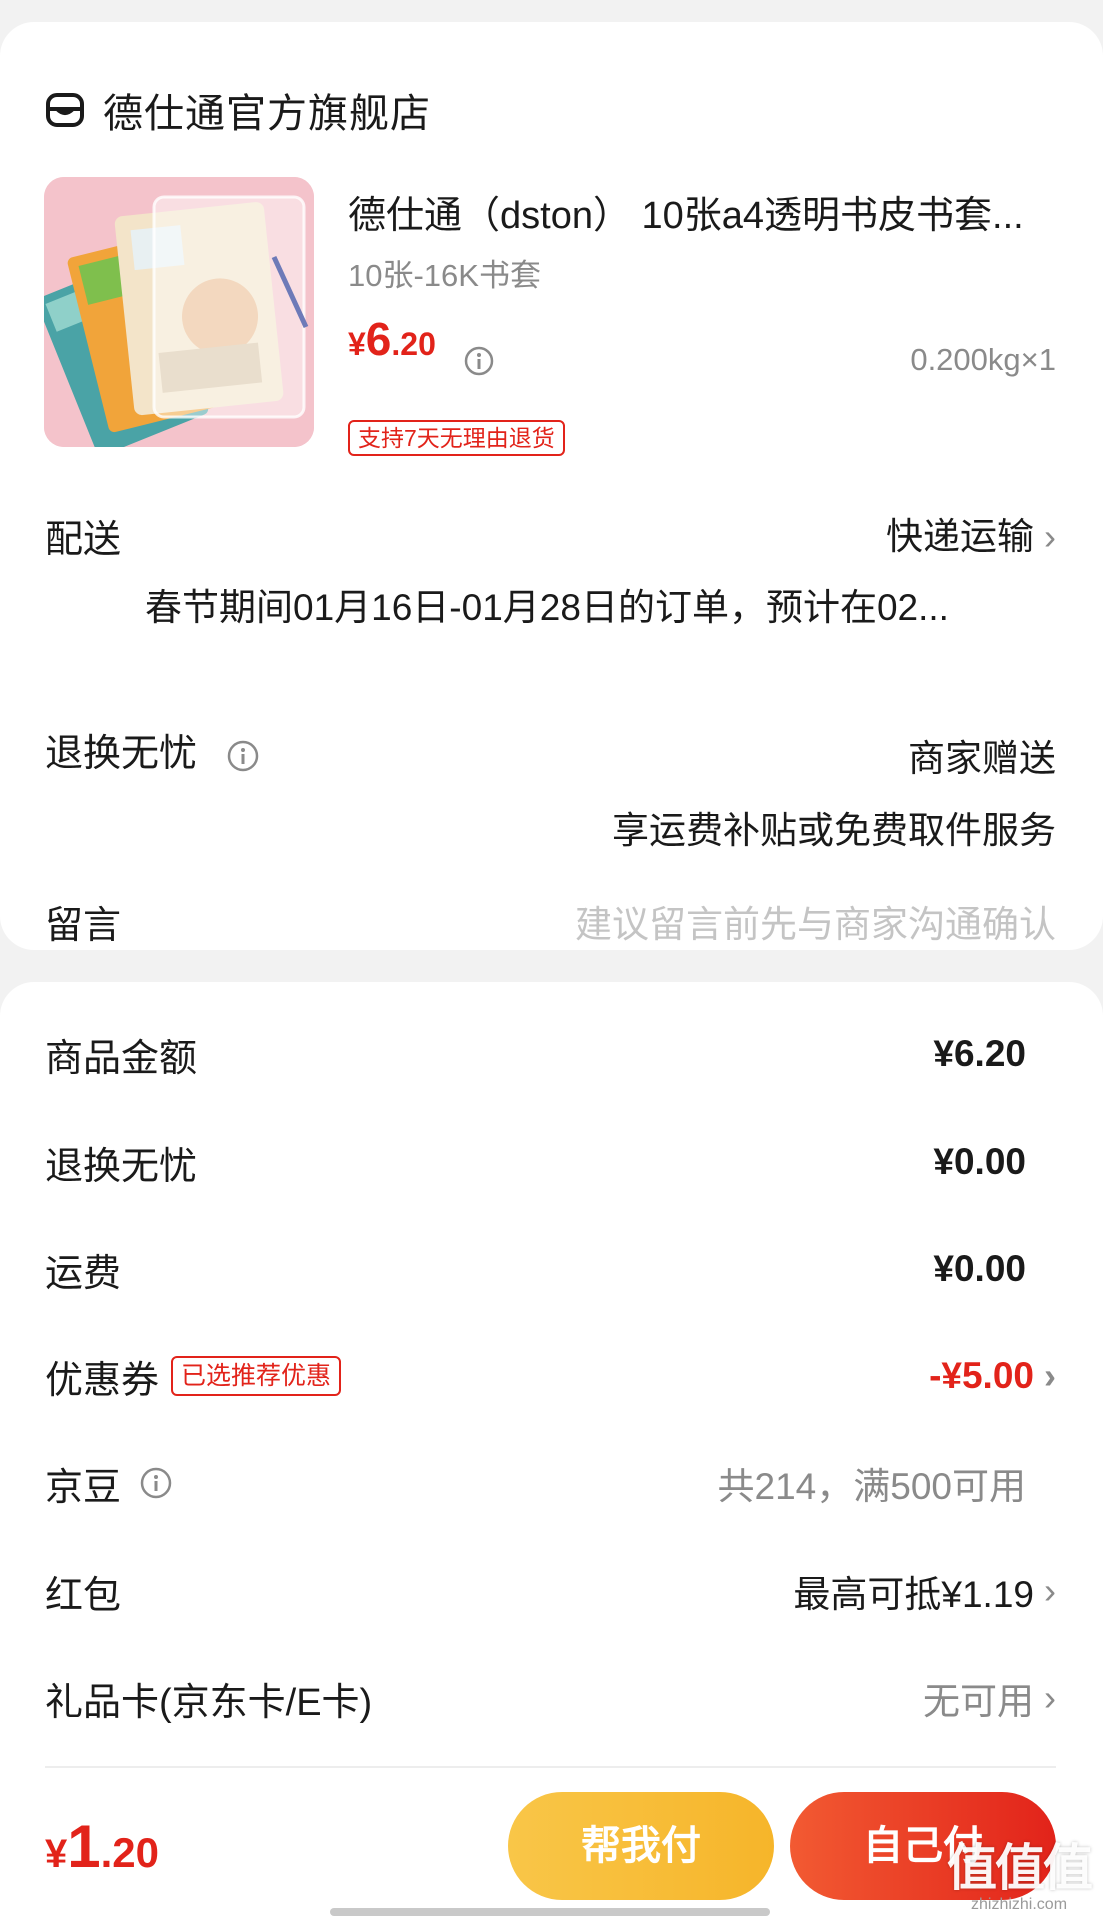 The height and width of the screenshot is (1920, 1103). I want to click on message-input: 建议留言前先与商家沟通确认, so click(815, 921).